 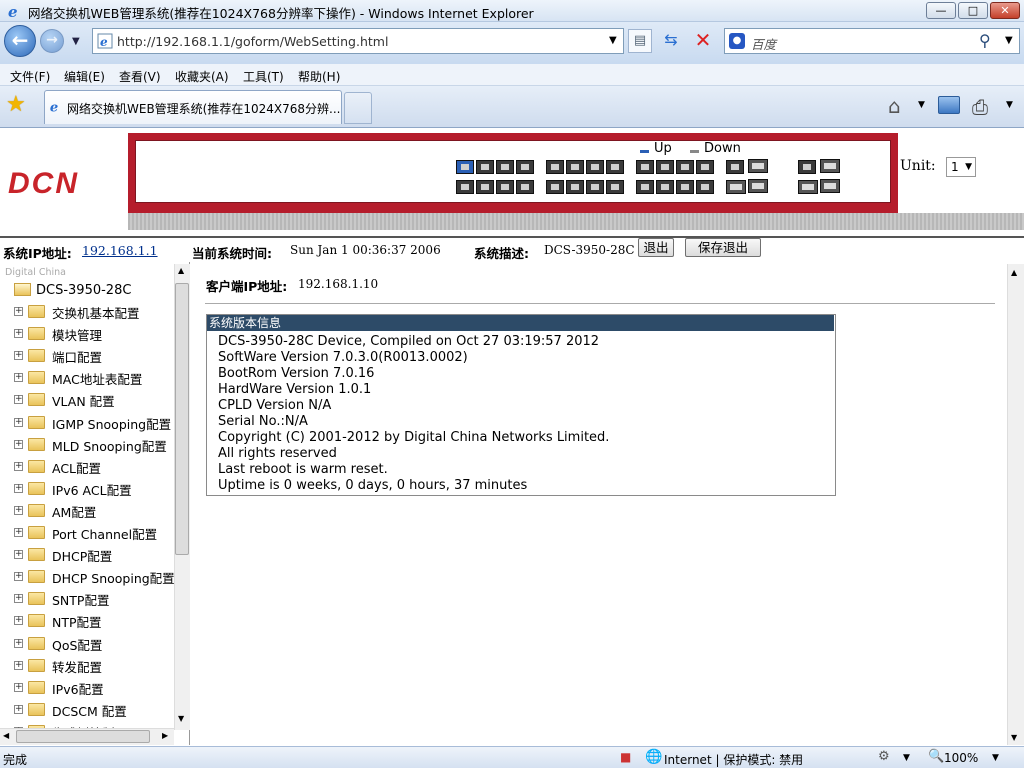 I want to click on scroll-right-icon: ▶, so click(x=165, y=735).